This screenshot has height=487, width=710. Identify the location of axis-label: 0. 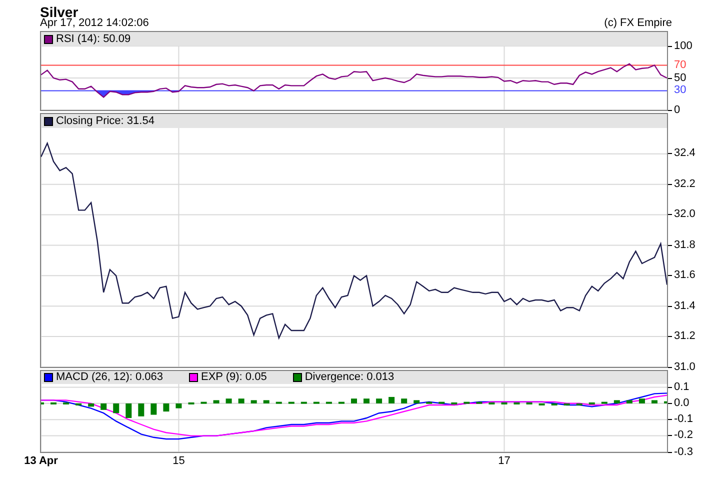
(677, 110).